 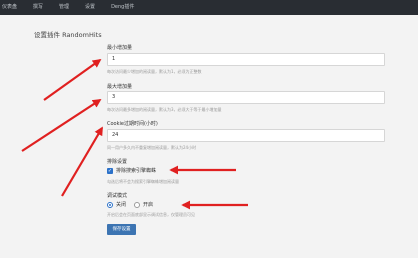 What do you see at coordinates (164, 109) in the screenshot?
I see `max-increment-help: 每次访问最多增加的阅读量，默认为3，必须大于等于最小增加量` at bounding box center [164, 109].